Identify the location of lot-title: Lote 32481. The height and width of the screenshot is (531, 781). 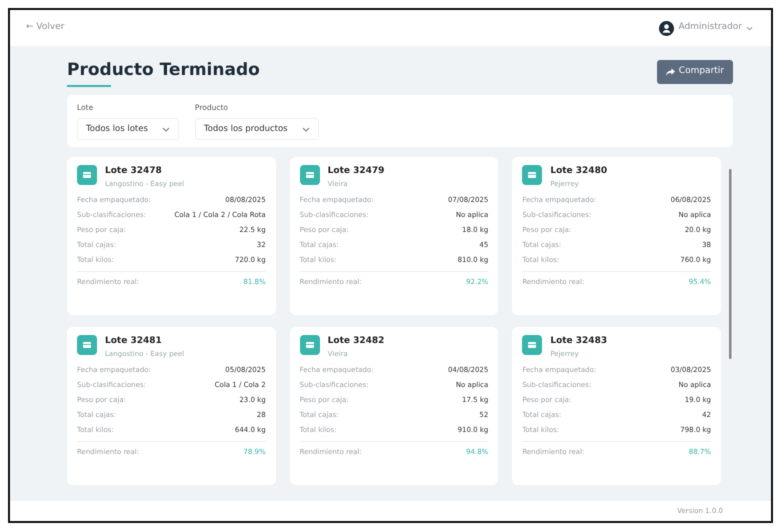
(134, 341).